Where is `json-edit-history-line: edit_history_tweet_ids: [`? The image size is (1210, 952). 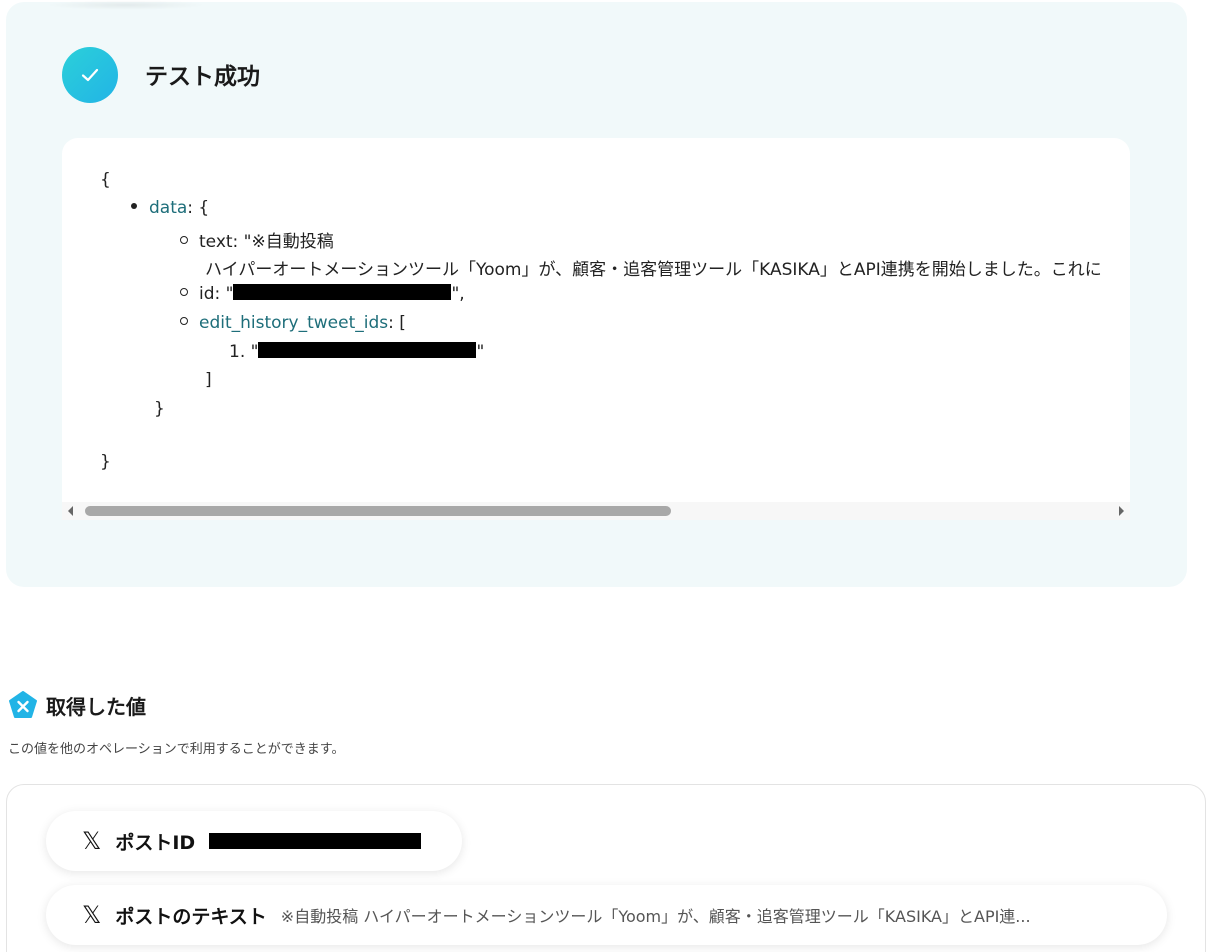 json-edit-history-line: edit_history_tweet_ids: [ is located at coordinates (293, 323).